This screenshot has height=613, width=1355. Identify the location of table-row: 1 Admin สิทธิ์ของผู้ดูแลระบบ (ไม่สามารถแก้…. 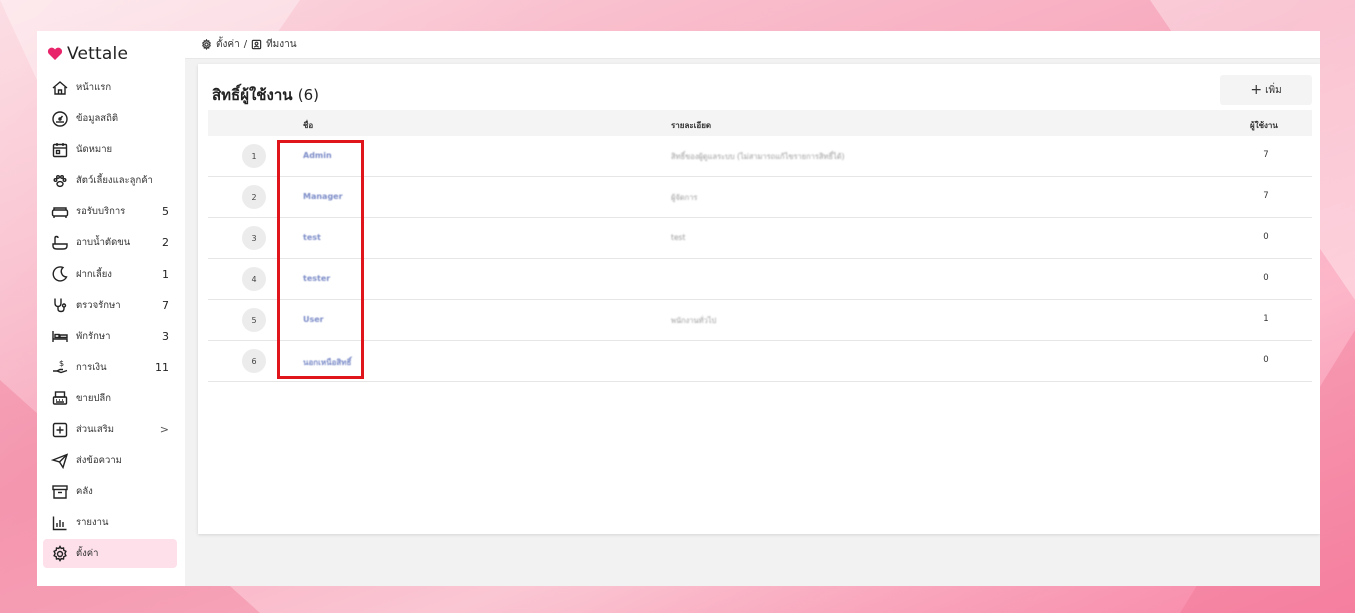
(760, 156).